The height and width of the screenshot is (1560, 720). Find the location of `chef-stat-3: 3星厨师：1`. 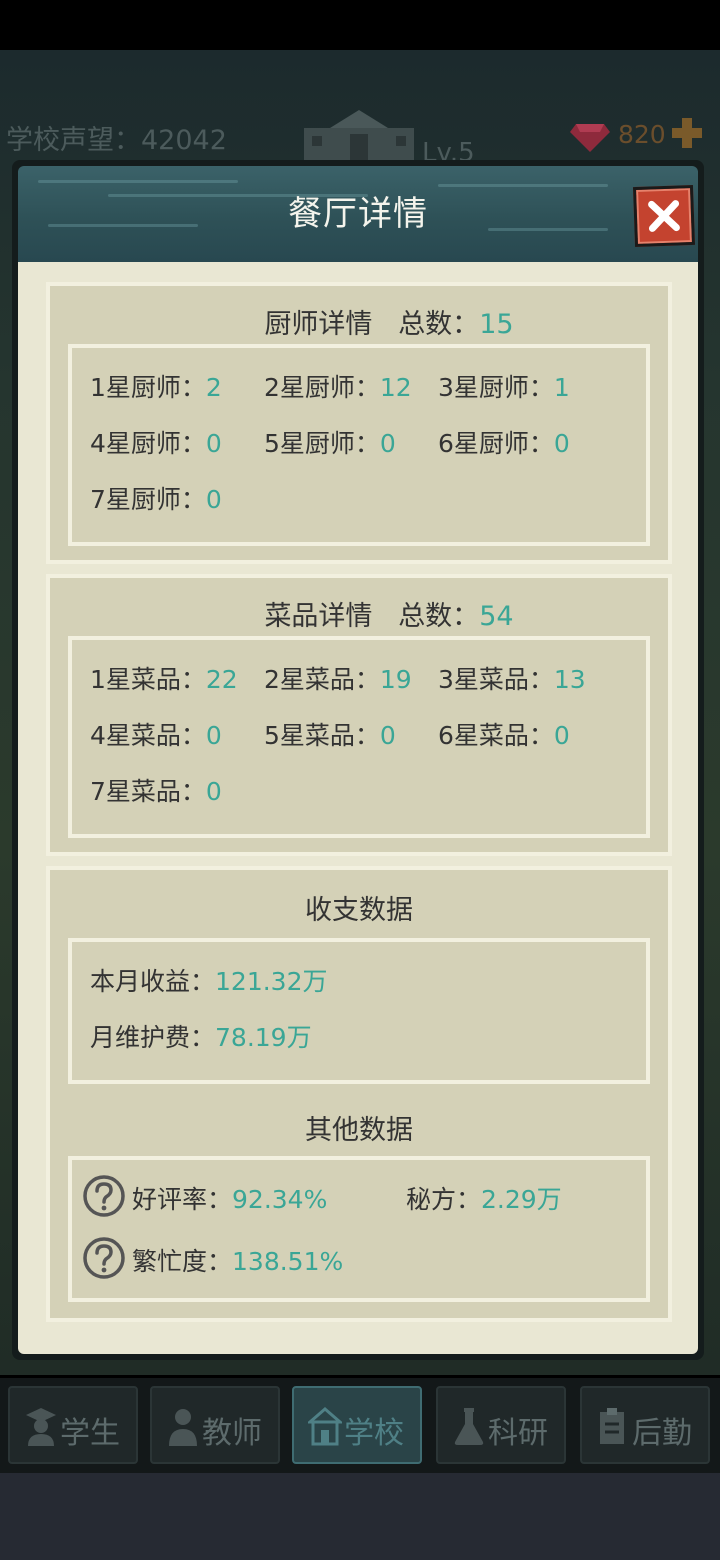

chef-stat-3: 3星厨师：1 is located at coordinates (504, 387).